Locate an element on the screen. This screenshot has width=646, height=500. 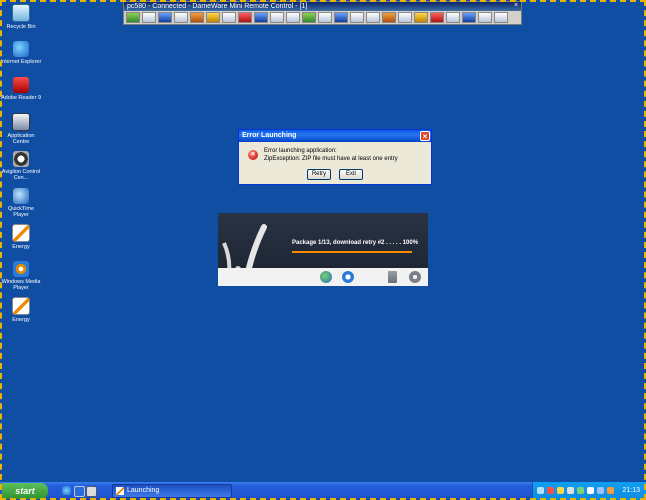
update-icon is located at coordinates (580, 490).